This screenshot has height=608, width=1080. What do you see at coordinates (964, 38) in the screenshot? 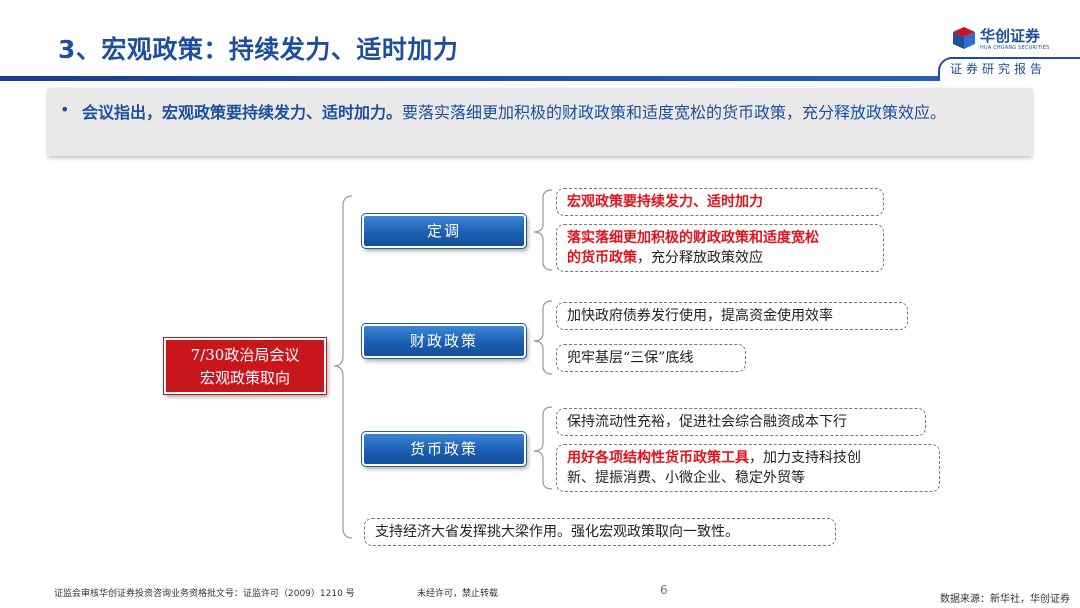
I see `cube-logo-icon` at bounding box center [964, 38].